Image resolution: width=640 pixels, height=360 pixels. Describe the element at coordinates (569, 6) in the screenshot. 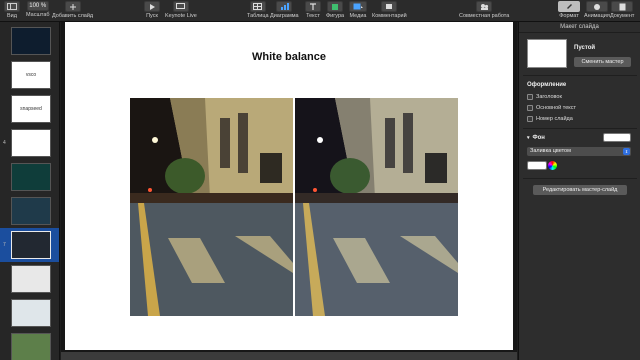

I see `paintbrush-icon` at that location.